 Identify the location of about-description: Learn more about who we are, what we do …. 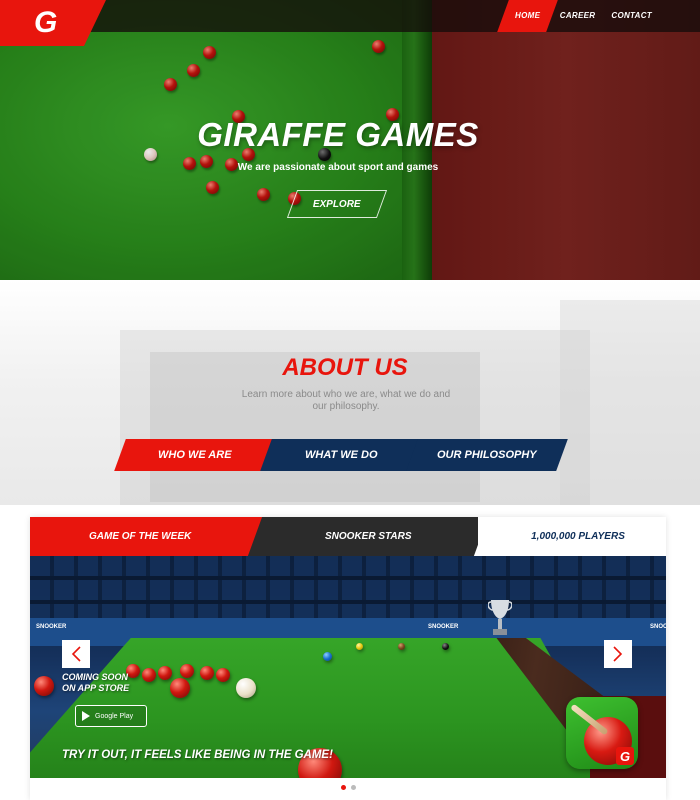
(346, 400).